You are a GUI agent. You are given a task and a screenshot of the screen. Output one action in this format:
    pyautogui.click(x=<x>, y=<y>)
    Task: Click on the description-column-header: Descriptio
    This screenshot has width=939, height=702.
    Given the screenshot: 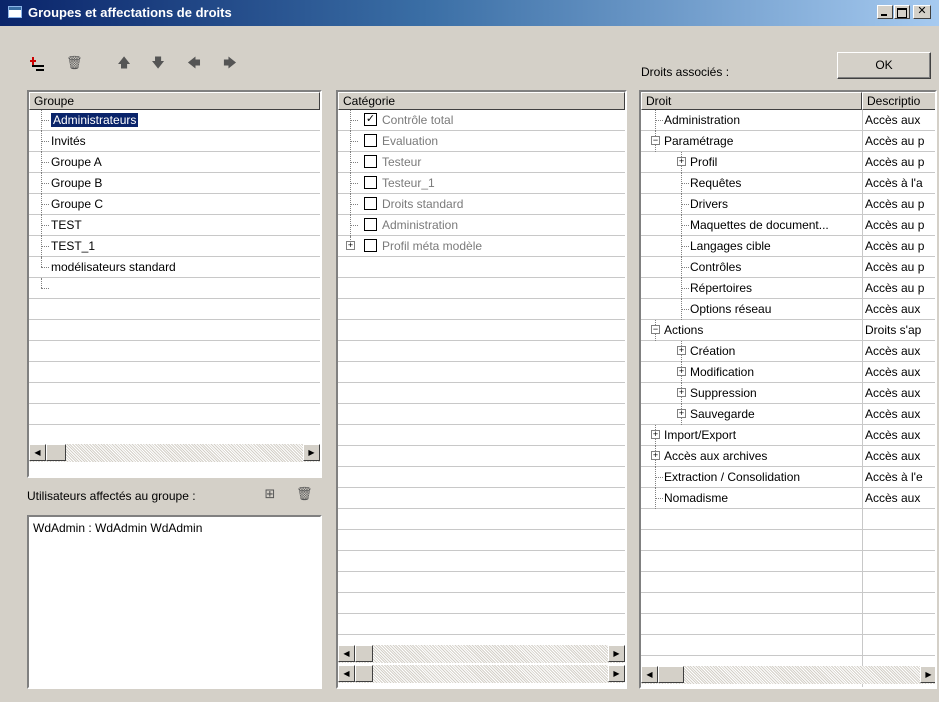 What is the action you would take?
    pyautogui.click(x=898, y=101)
    